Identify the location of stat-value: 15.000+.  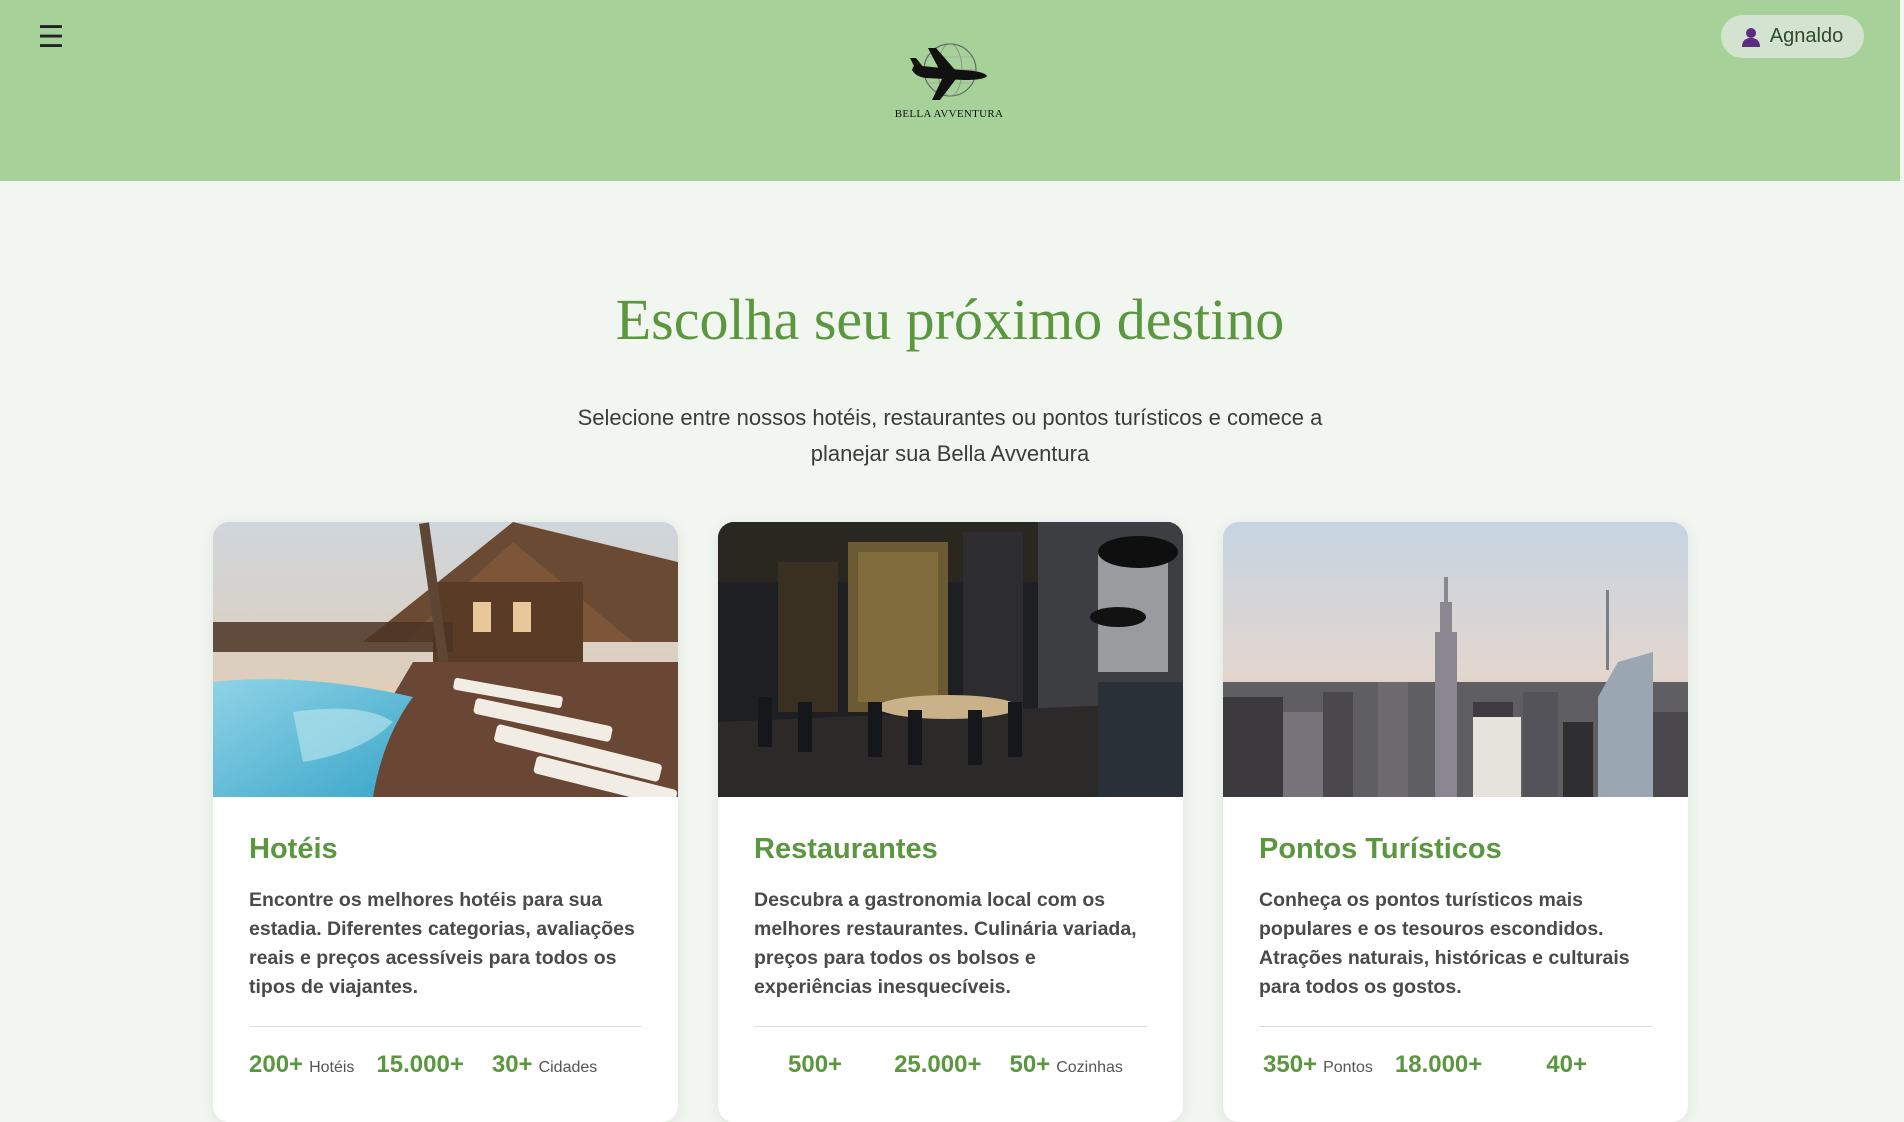
(420, 1064).